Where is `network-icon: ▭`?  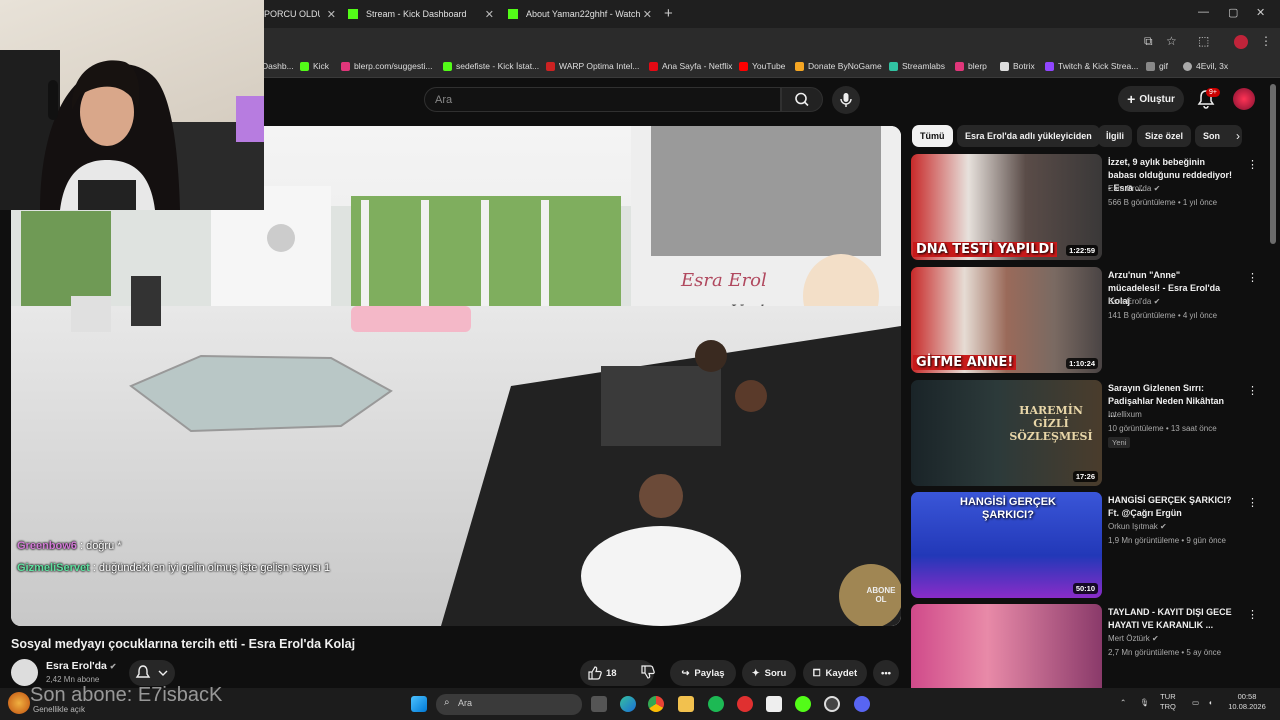 network-icon: ▭ is located at coordinates (1195, 703).